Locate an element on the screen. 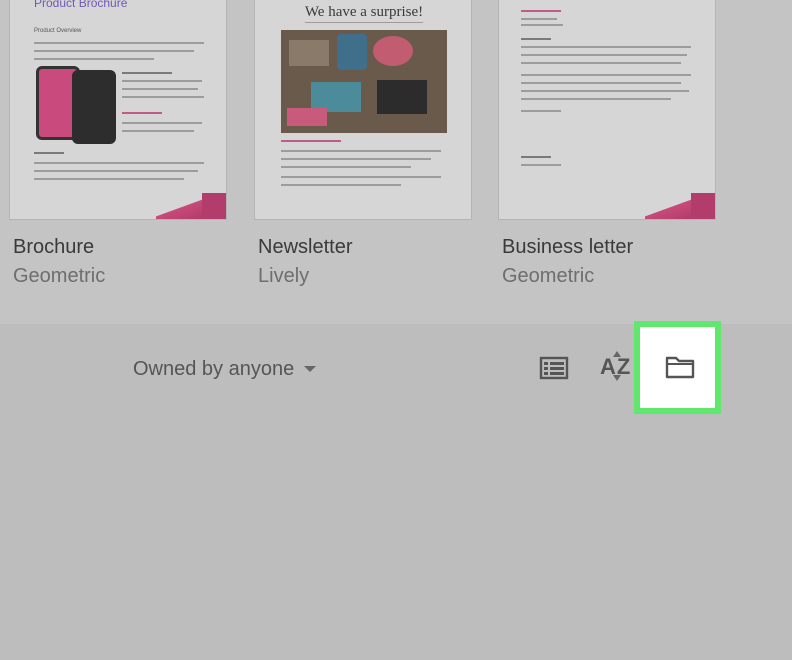 The height and width of the screenshot is (660, 792). owner-filter-dropdown: Owned by anyone is located at coordinates (225, 369).